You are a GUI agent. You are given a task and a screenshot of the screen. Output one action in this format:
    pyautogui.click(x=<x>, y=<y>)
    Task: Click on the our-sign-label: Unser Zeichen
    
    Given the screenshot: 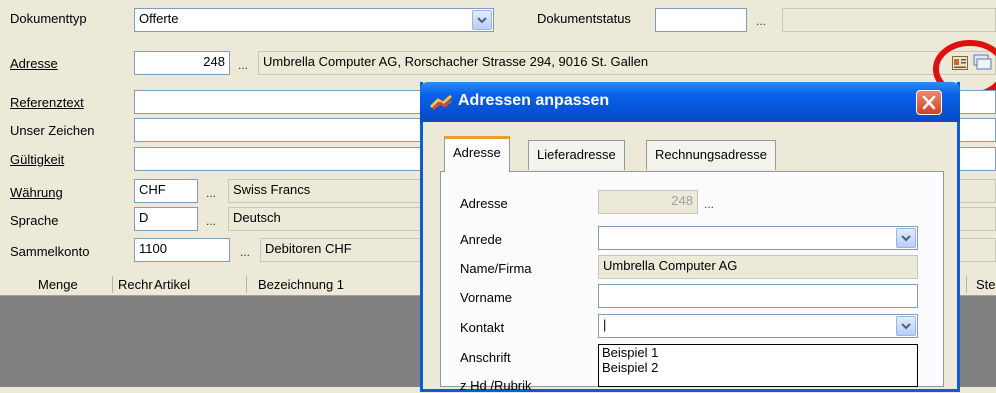 What is the action you would take?
    pyautogui.click(x=52, y=130)
    